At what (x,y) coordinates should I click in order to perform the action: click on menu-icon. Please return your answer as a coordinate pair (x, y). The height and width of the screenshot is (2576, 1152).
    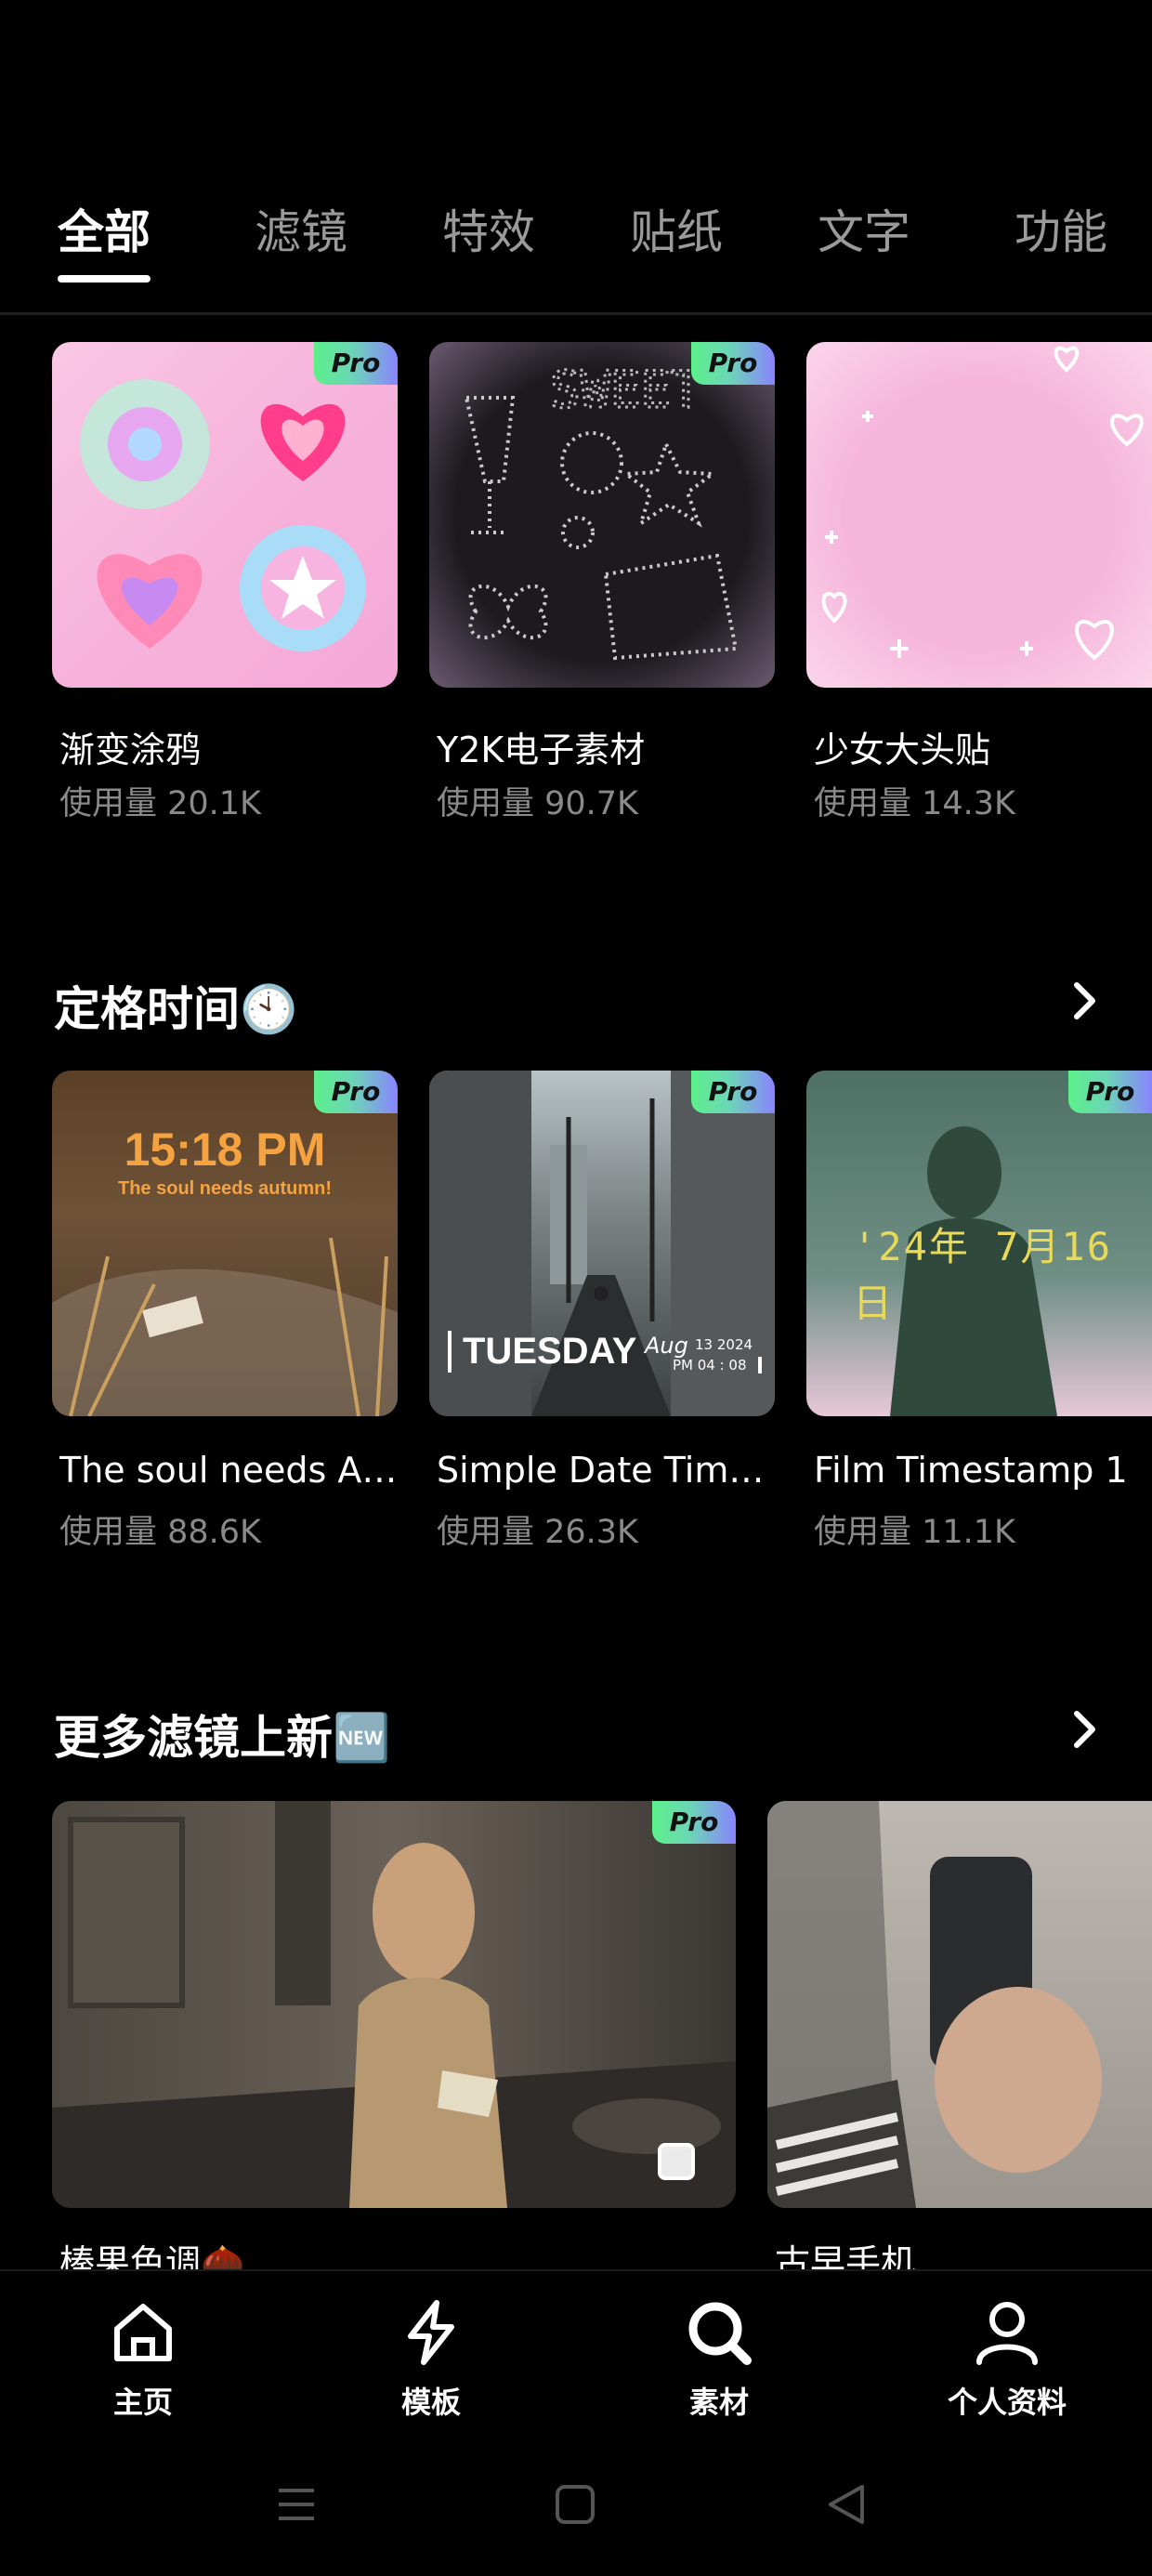
    Looking at the image, I should click on (296, 2504).